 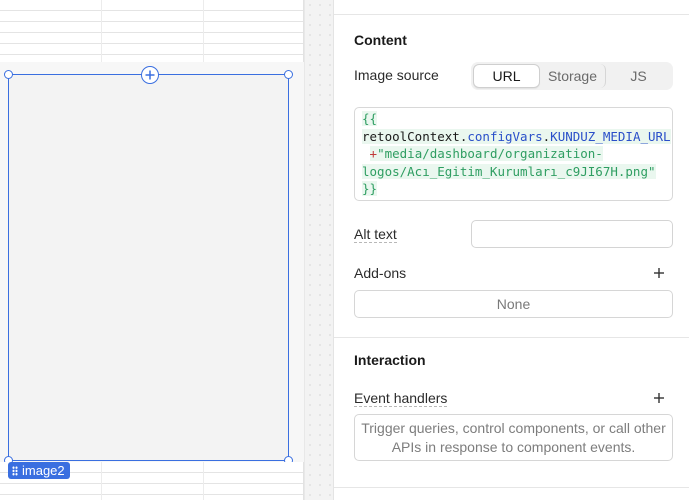 I want to click on canvas-gutter, so click(x=319, y=250).